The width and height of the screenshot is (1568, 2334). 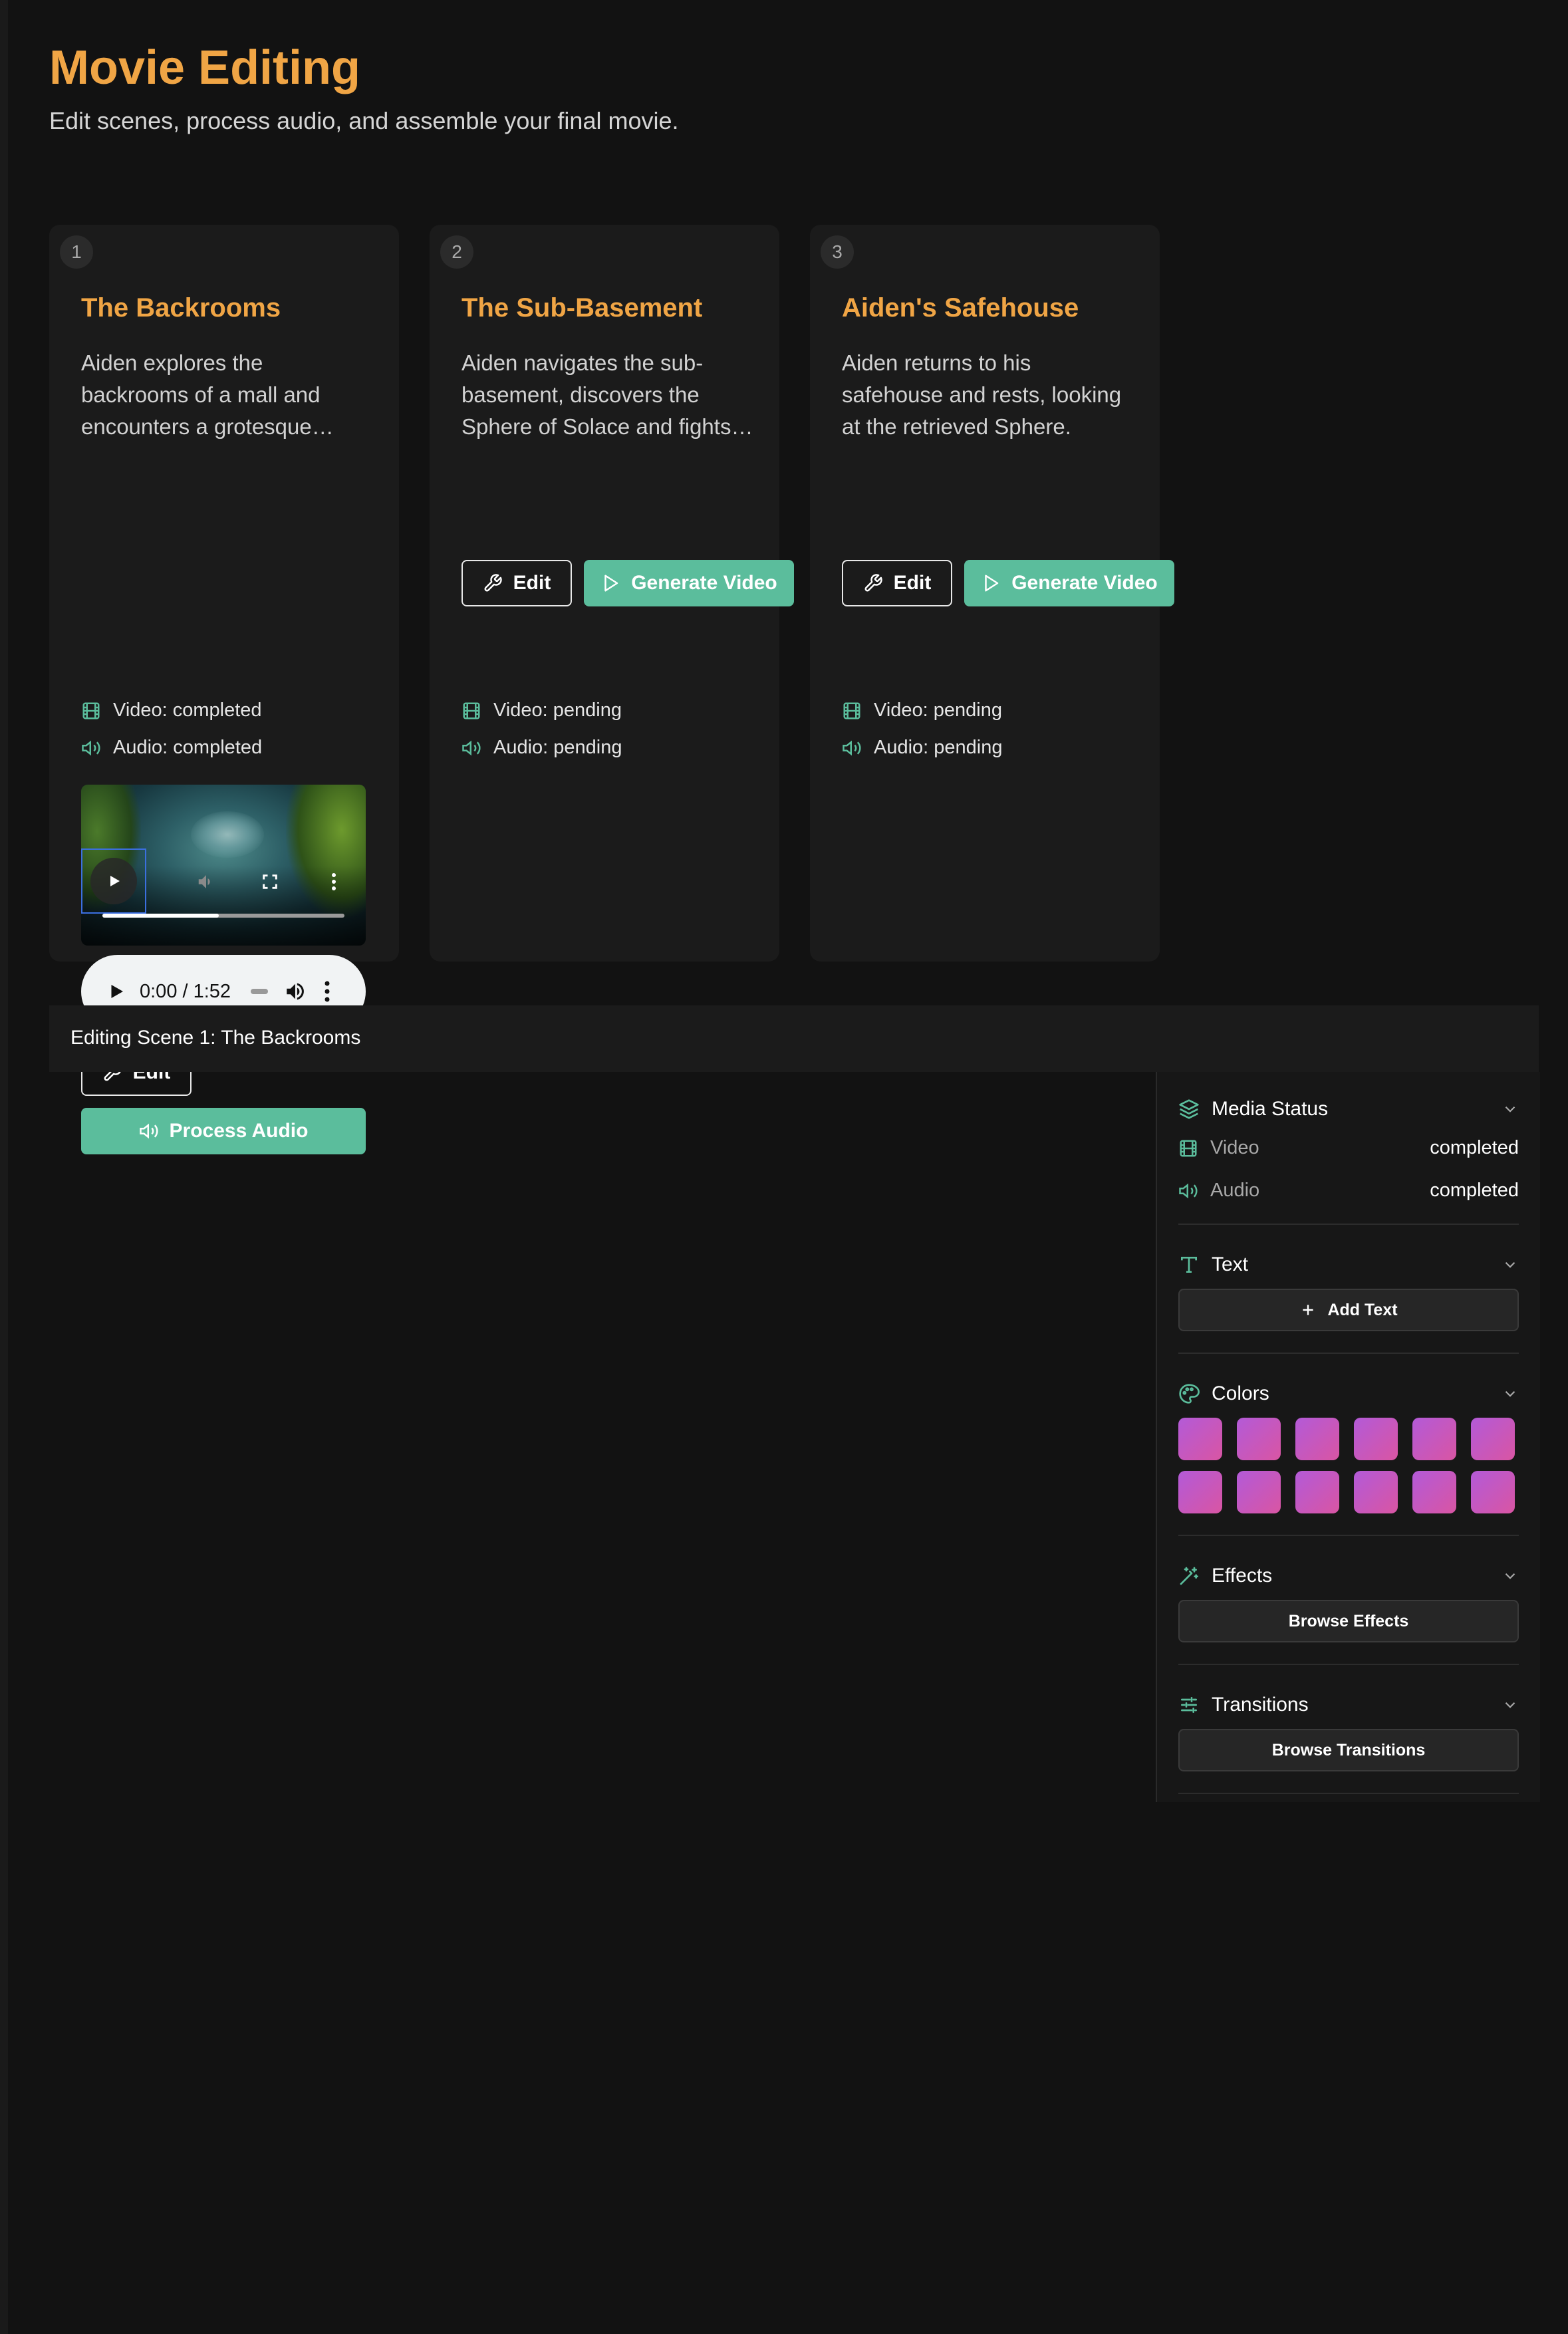 What do you see at coordinates (1242, 1576) in the screenshot?
I see `effects-section-title: Effects` at bounding box center [1242, 1576].